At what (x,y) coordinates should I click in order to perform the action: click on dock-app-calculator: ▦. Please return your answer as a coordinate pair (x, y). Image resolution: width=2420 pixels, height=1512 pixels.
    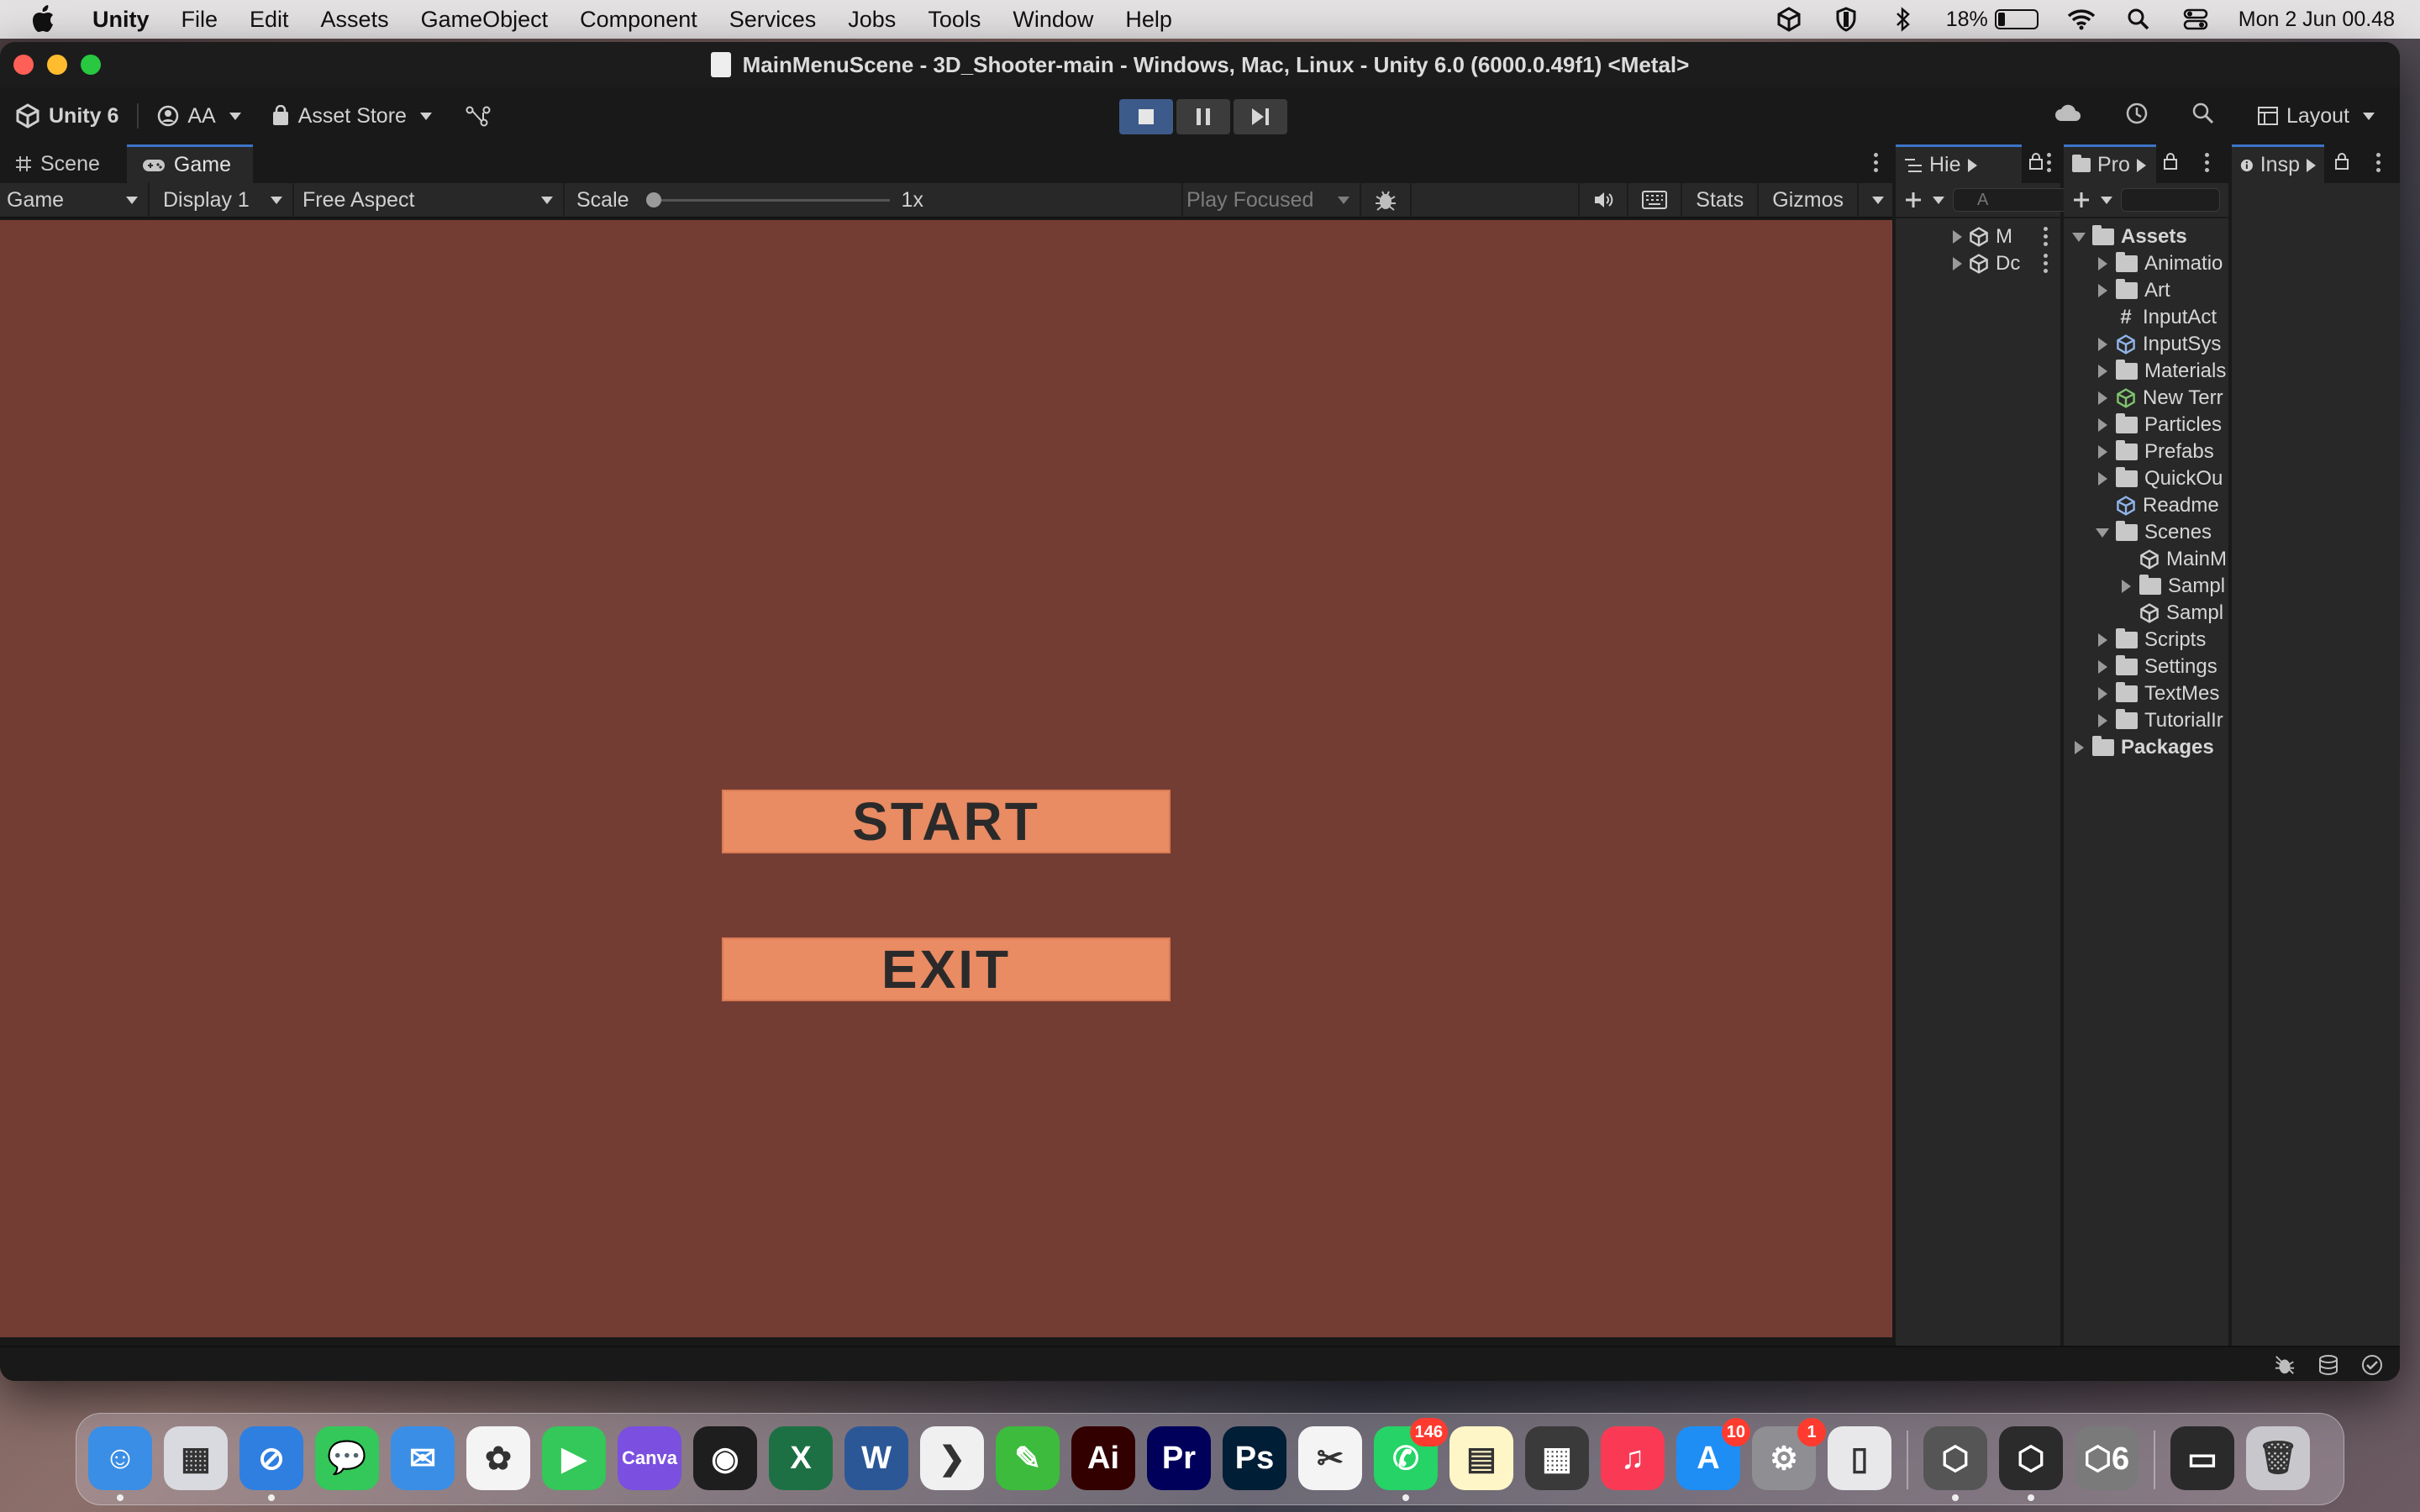
    Looking at the image, I should click on (1557, 1458).